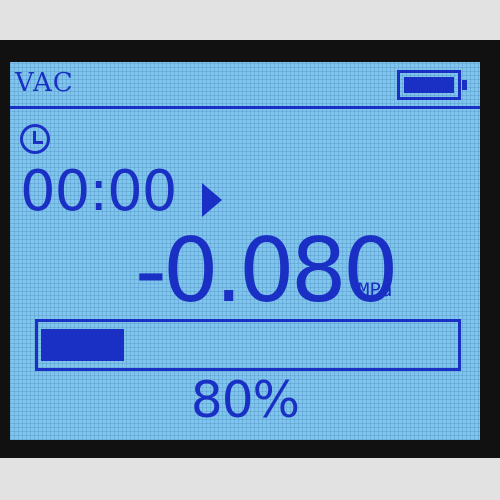  I want to click on play-icon, so click(212, 200).